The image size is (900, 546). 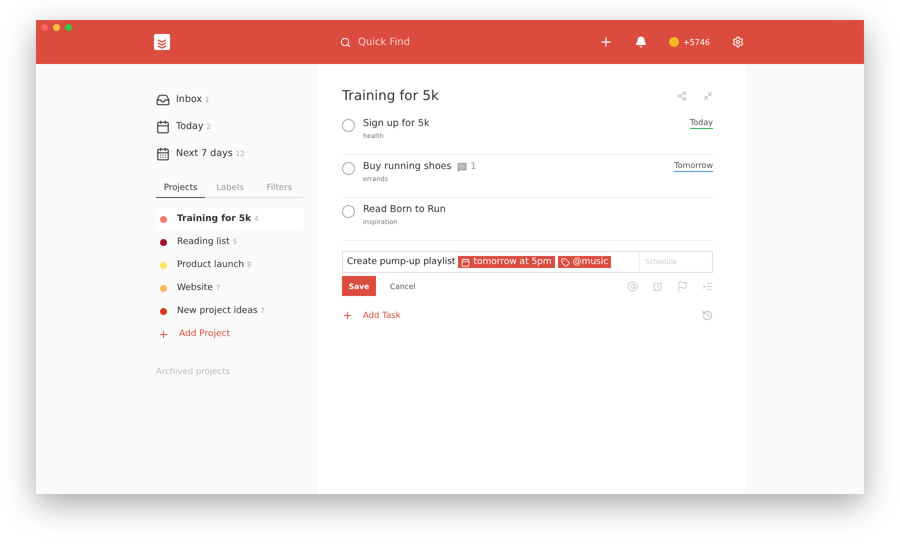 What do you see at coordinates (696, 42) in the screenshot?
I see `karma-count: +5746` at bounding box center [696, 42].